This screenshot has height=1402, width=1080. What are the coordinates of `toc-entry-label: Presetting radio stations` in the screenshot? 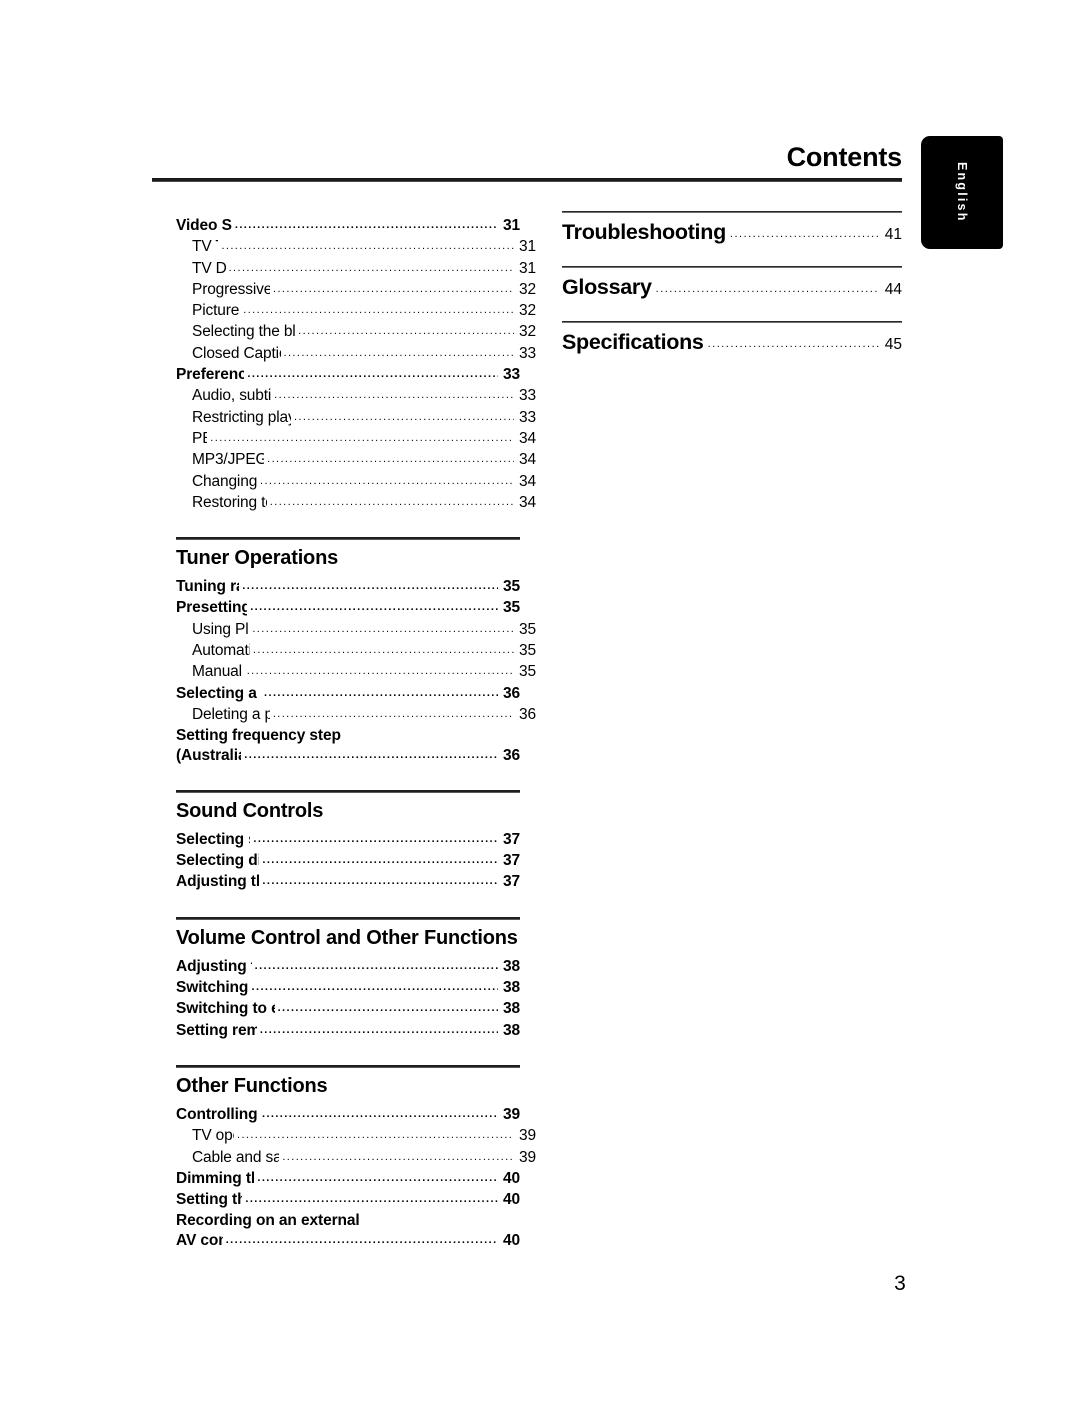 It's located at (212, 608).